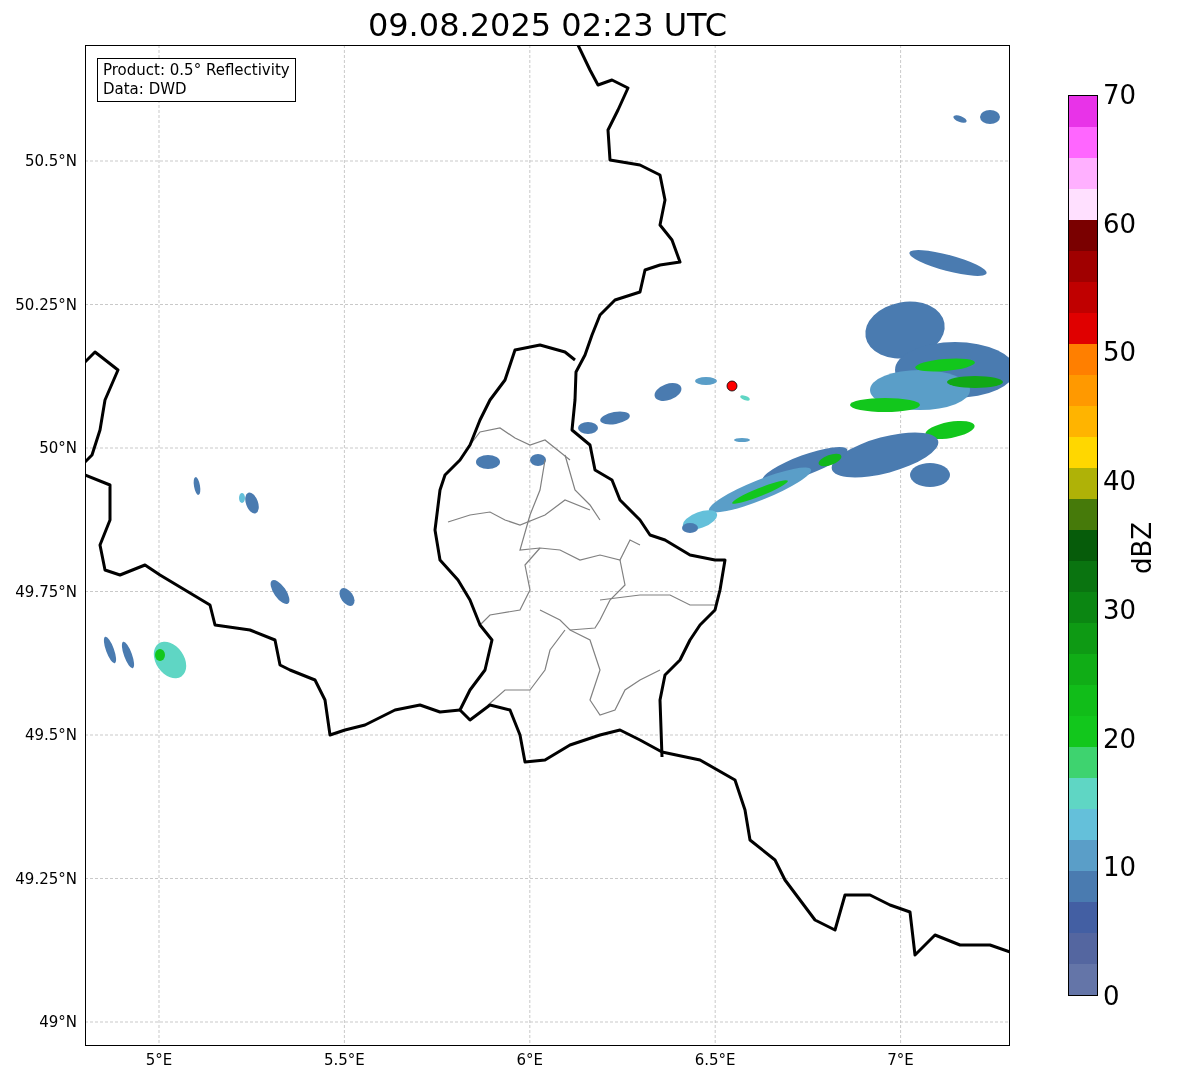 The height and width of the screenshot is (1081, 1202). What do you see at coordinates (1120, 352) in the screenshot?
I see `colorbar-tick-label: 50` at bounding box center [1120, 352].